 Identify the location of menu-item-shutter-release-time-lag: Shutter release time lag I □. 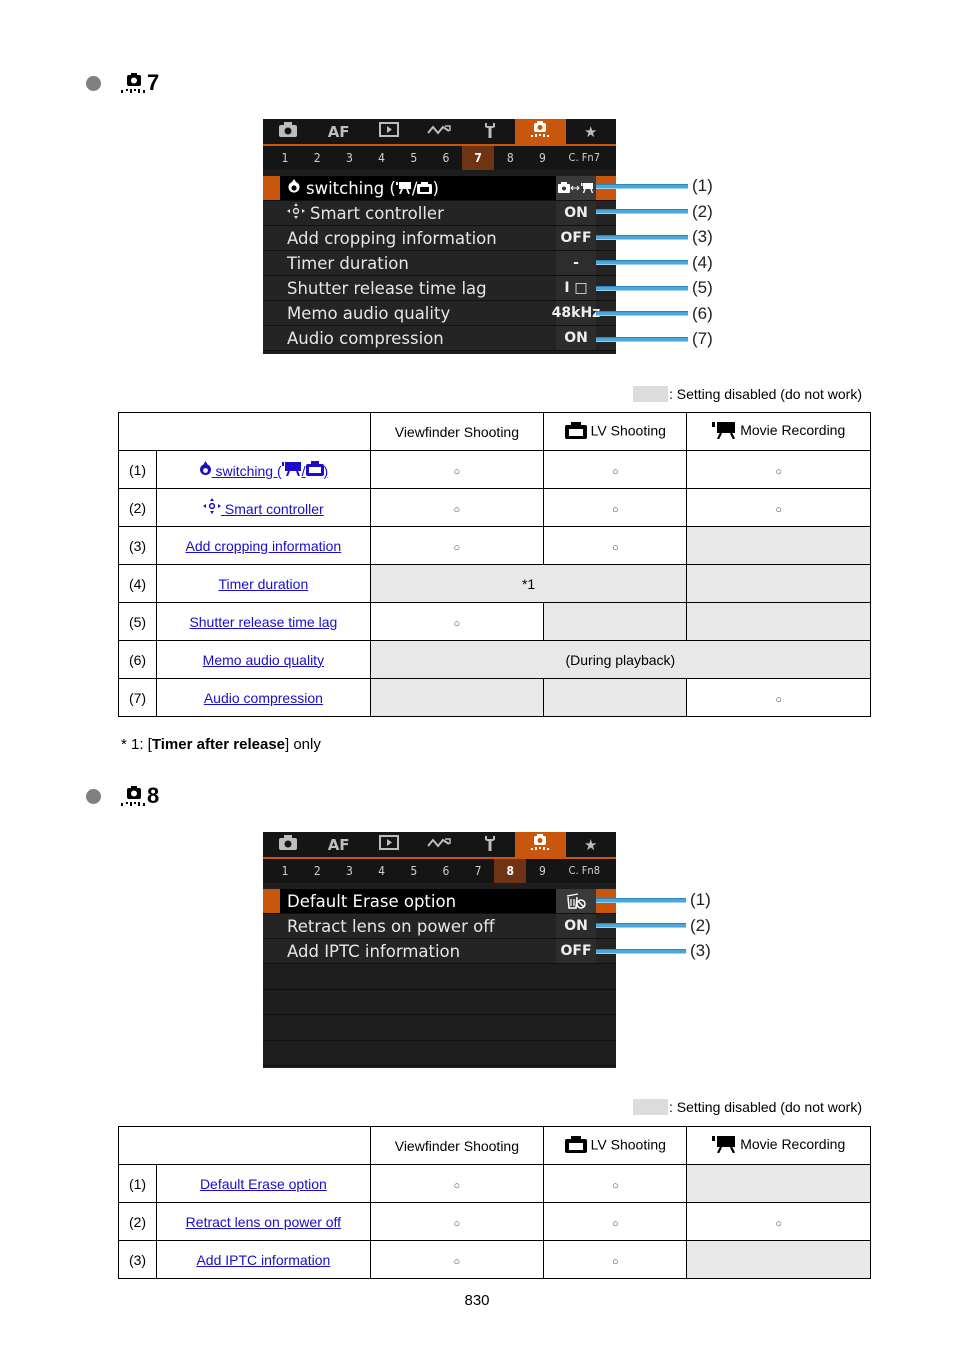
(439, 288).